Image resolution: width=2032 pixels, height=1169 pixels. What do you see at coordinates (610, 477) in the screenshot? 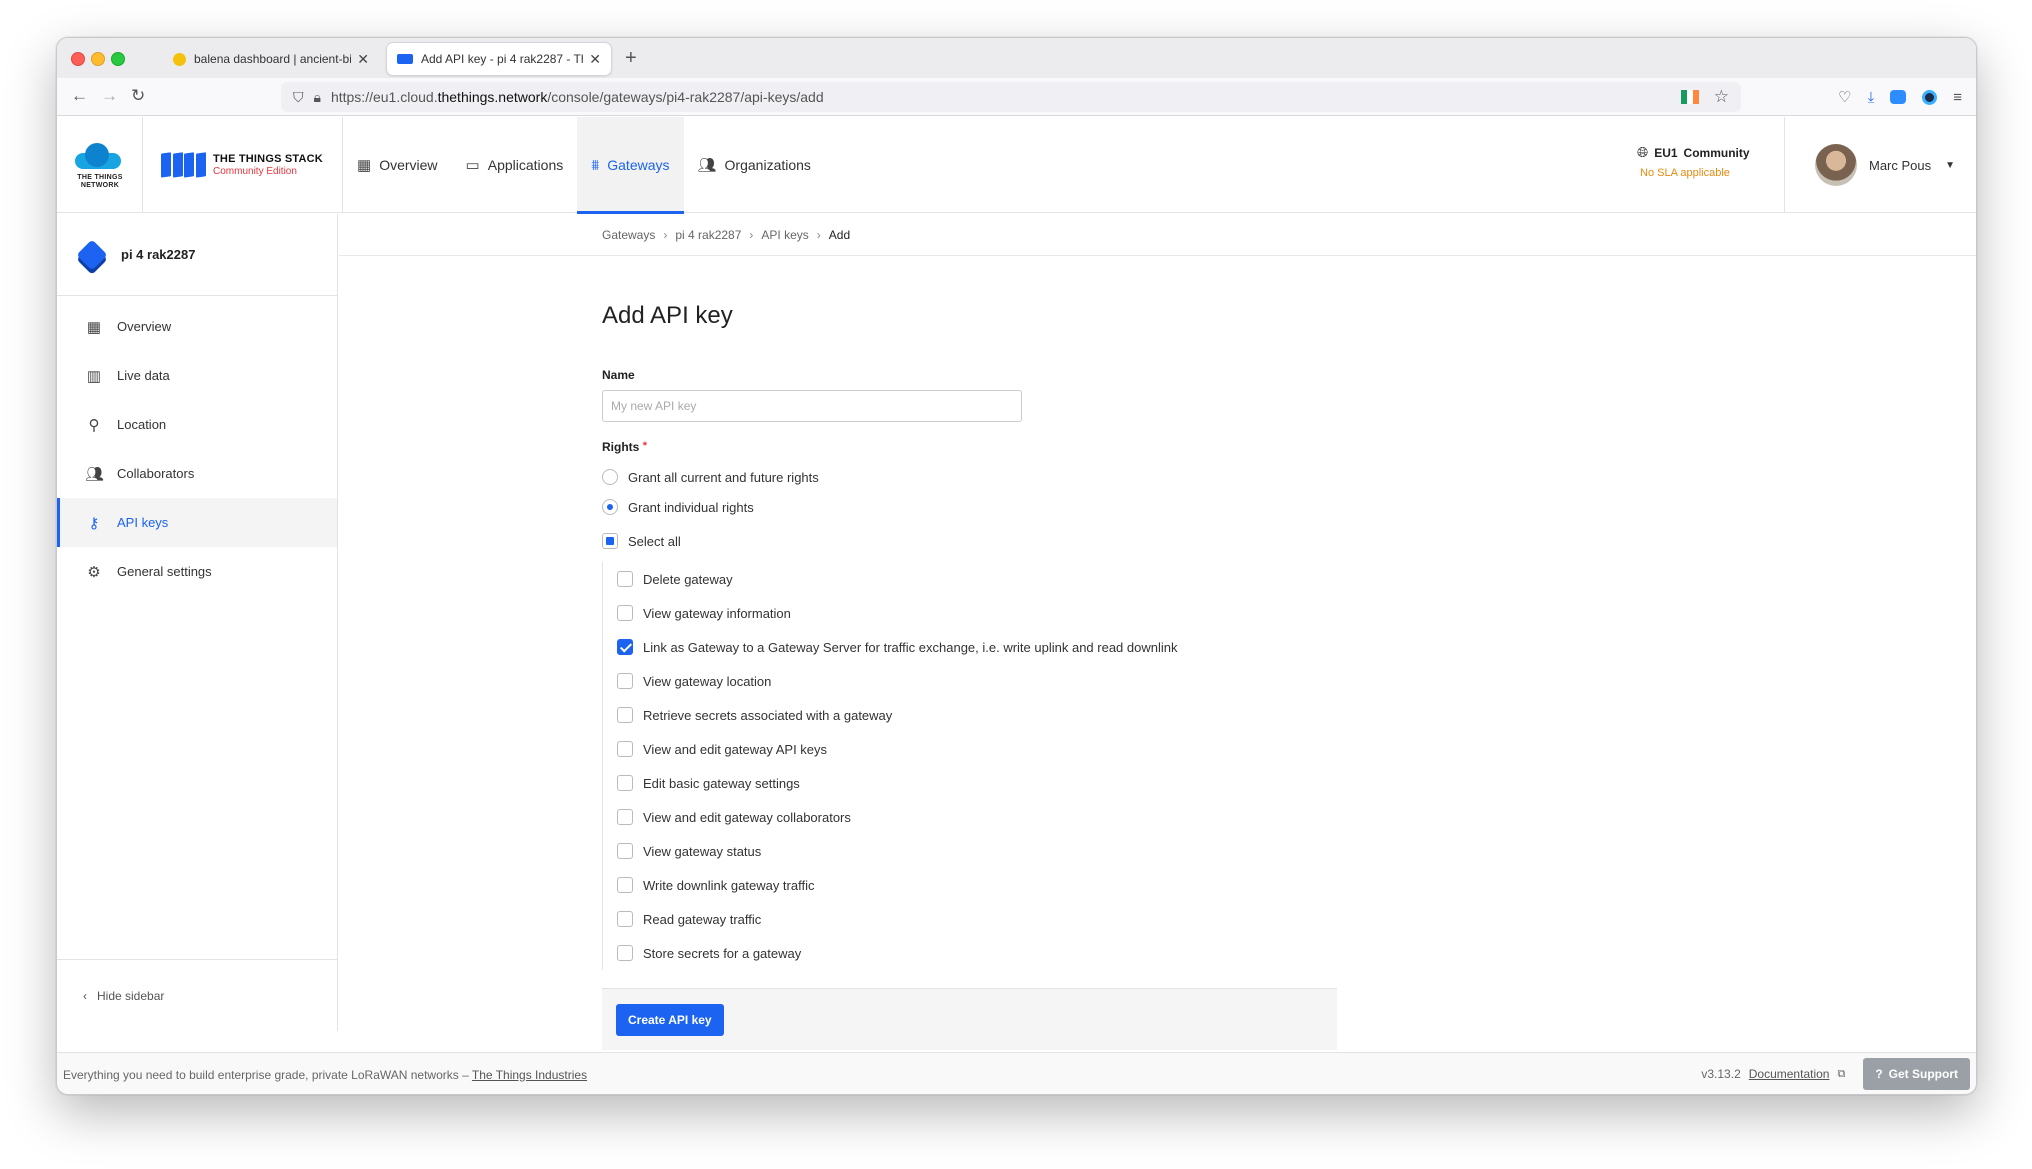
I see `grant-all-radio` at bounding box center [610, 477].